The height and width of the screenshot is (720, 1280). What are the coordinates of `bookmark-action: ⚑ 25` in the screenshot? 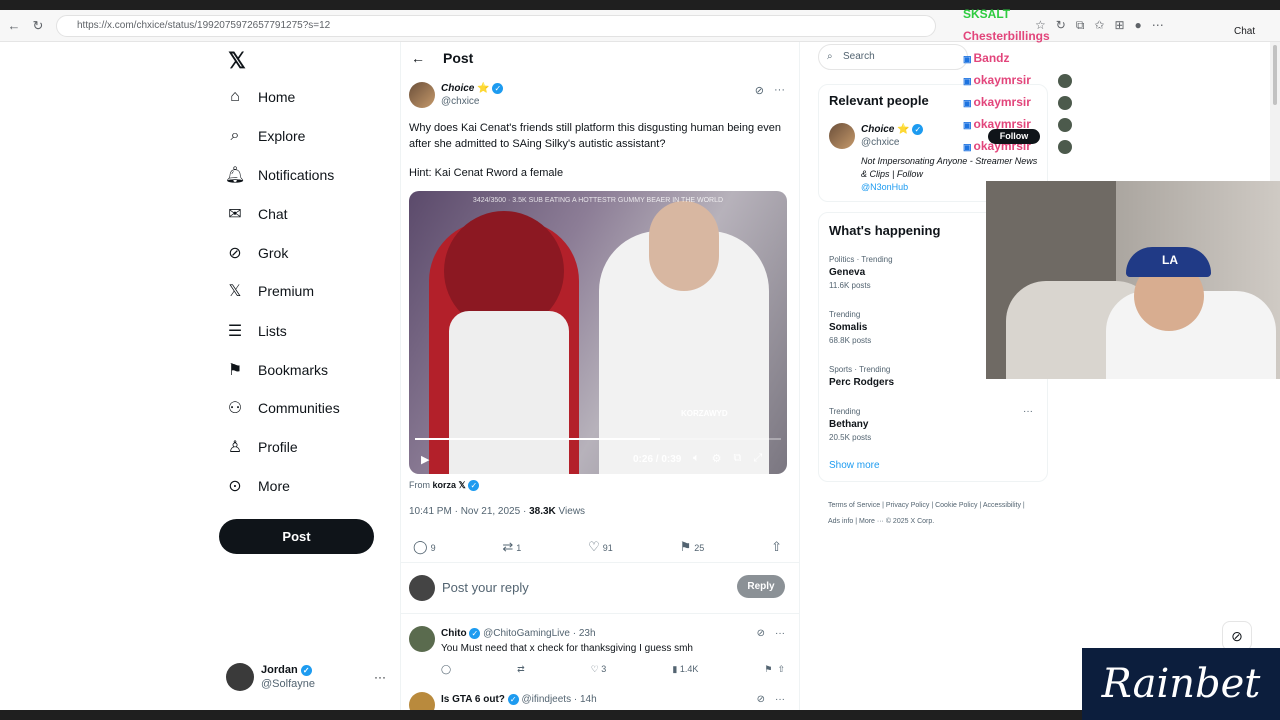 It's located at (692, 547).